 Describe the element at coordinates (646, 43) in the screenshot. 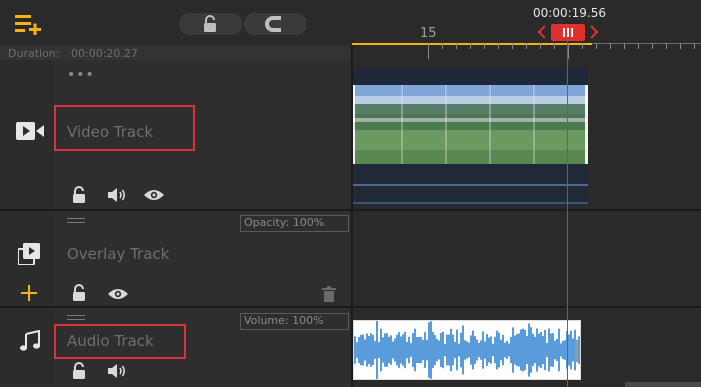

I see `ruler-baseline` at that location.